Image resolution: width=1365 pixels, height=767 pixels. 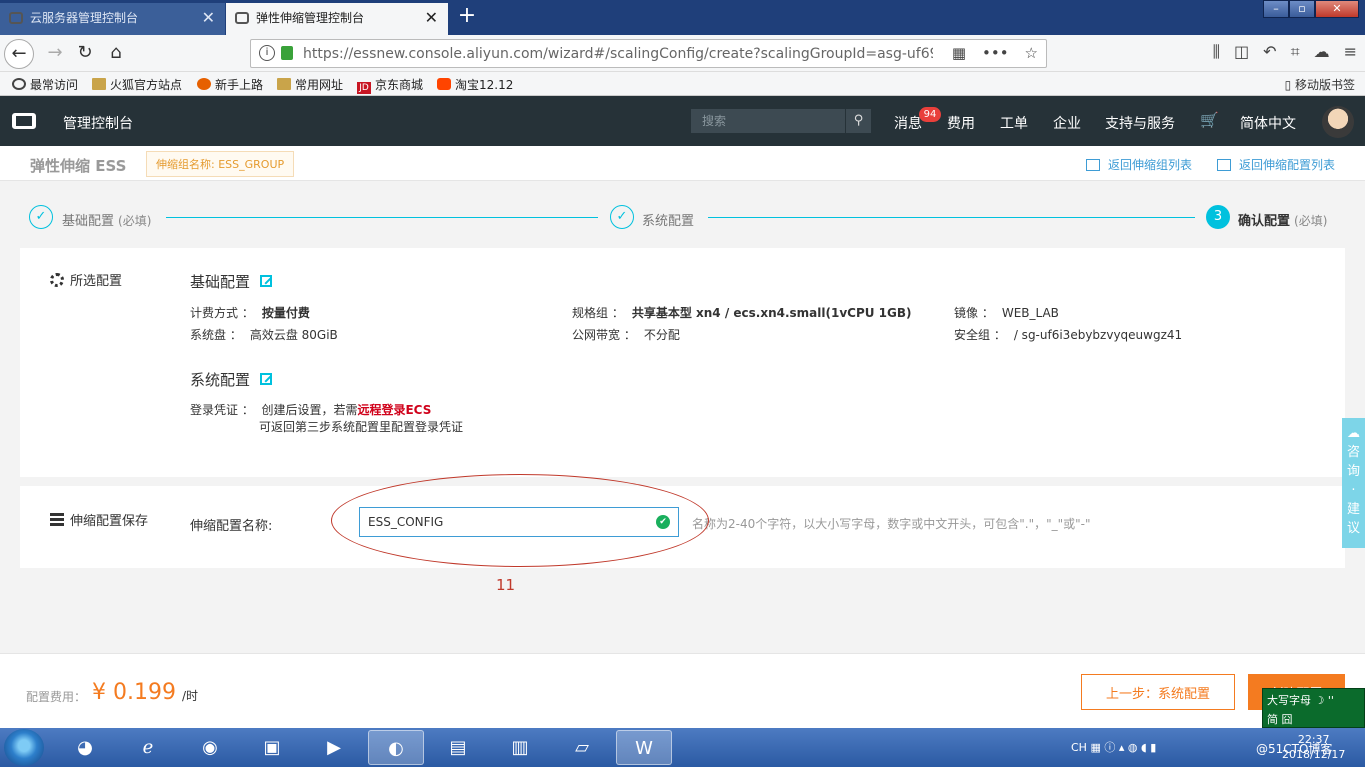 What do you see at coordinates (284, 84) in the screenshot?
I see `folder-icon` at bounding box center [284, 84].